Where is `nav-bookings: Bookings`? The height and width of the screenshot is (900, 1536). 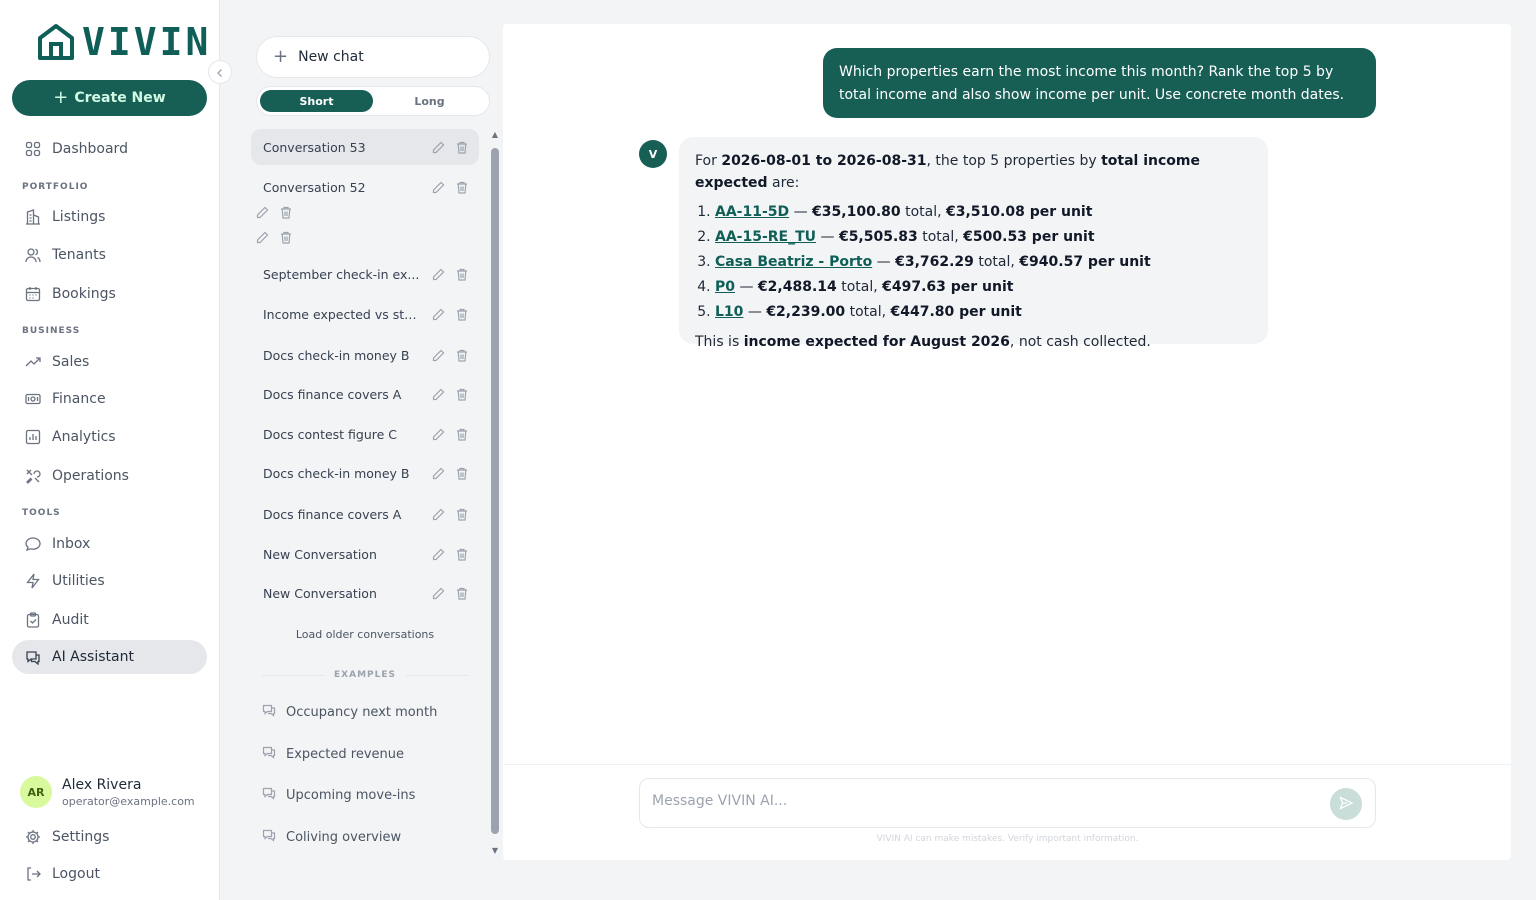 nav-bookings: Bookings is located at coordinates (109, 294).